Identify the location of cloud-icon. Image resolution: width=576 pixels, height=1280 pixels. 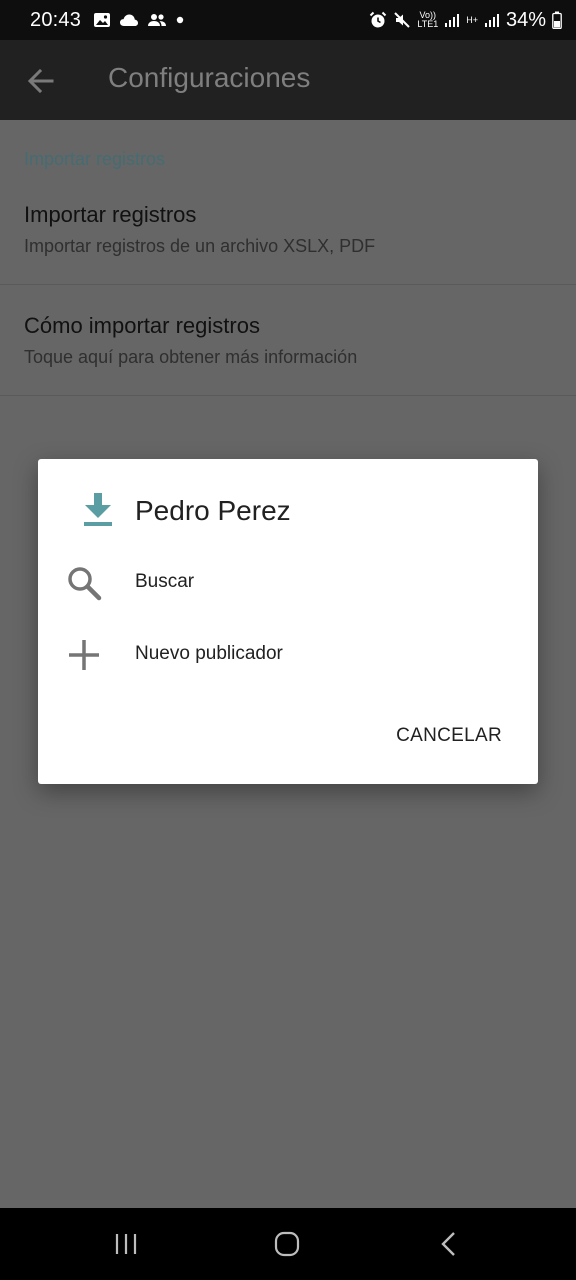
(129, 20).